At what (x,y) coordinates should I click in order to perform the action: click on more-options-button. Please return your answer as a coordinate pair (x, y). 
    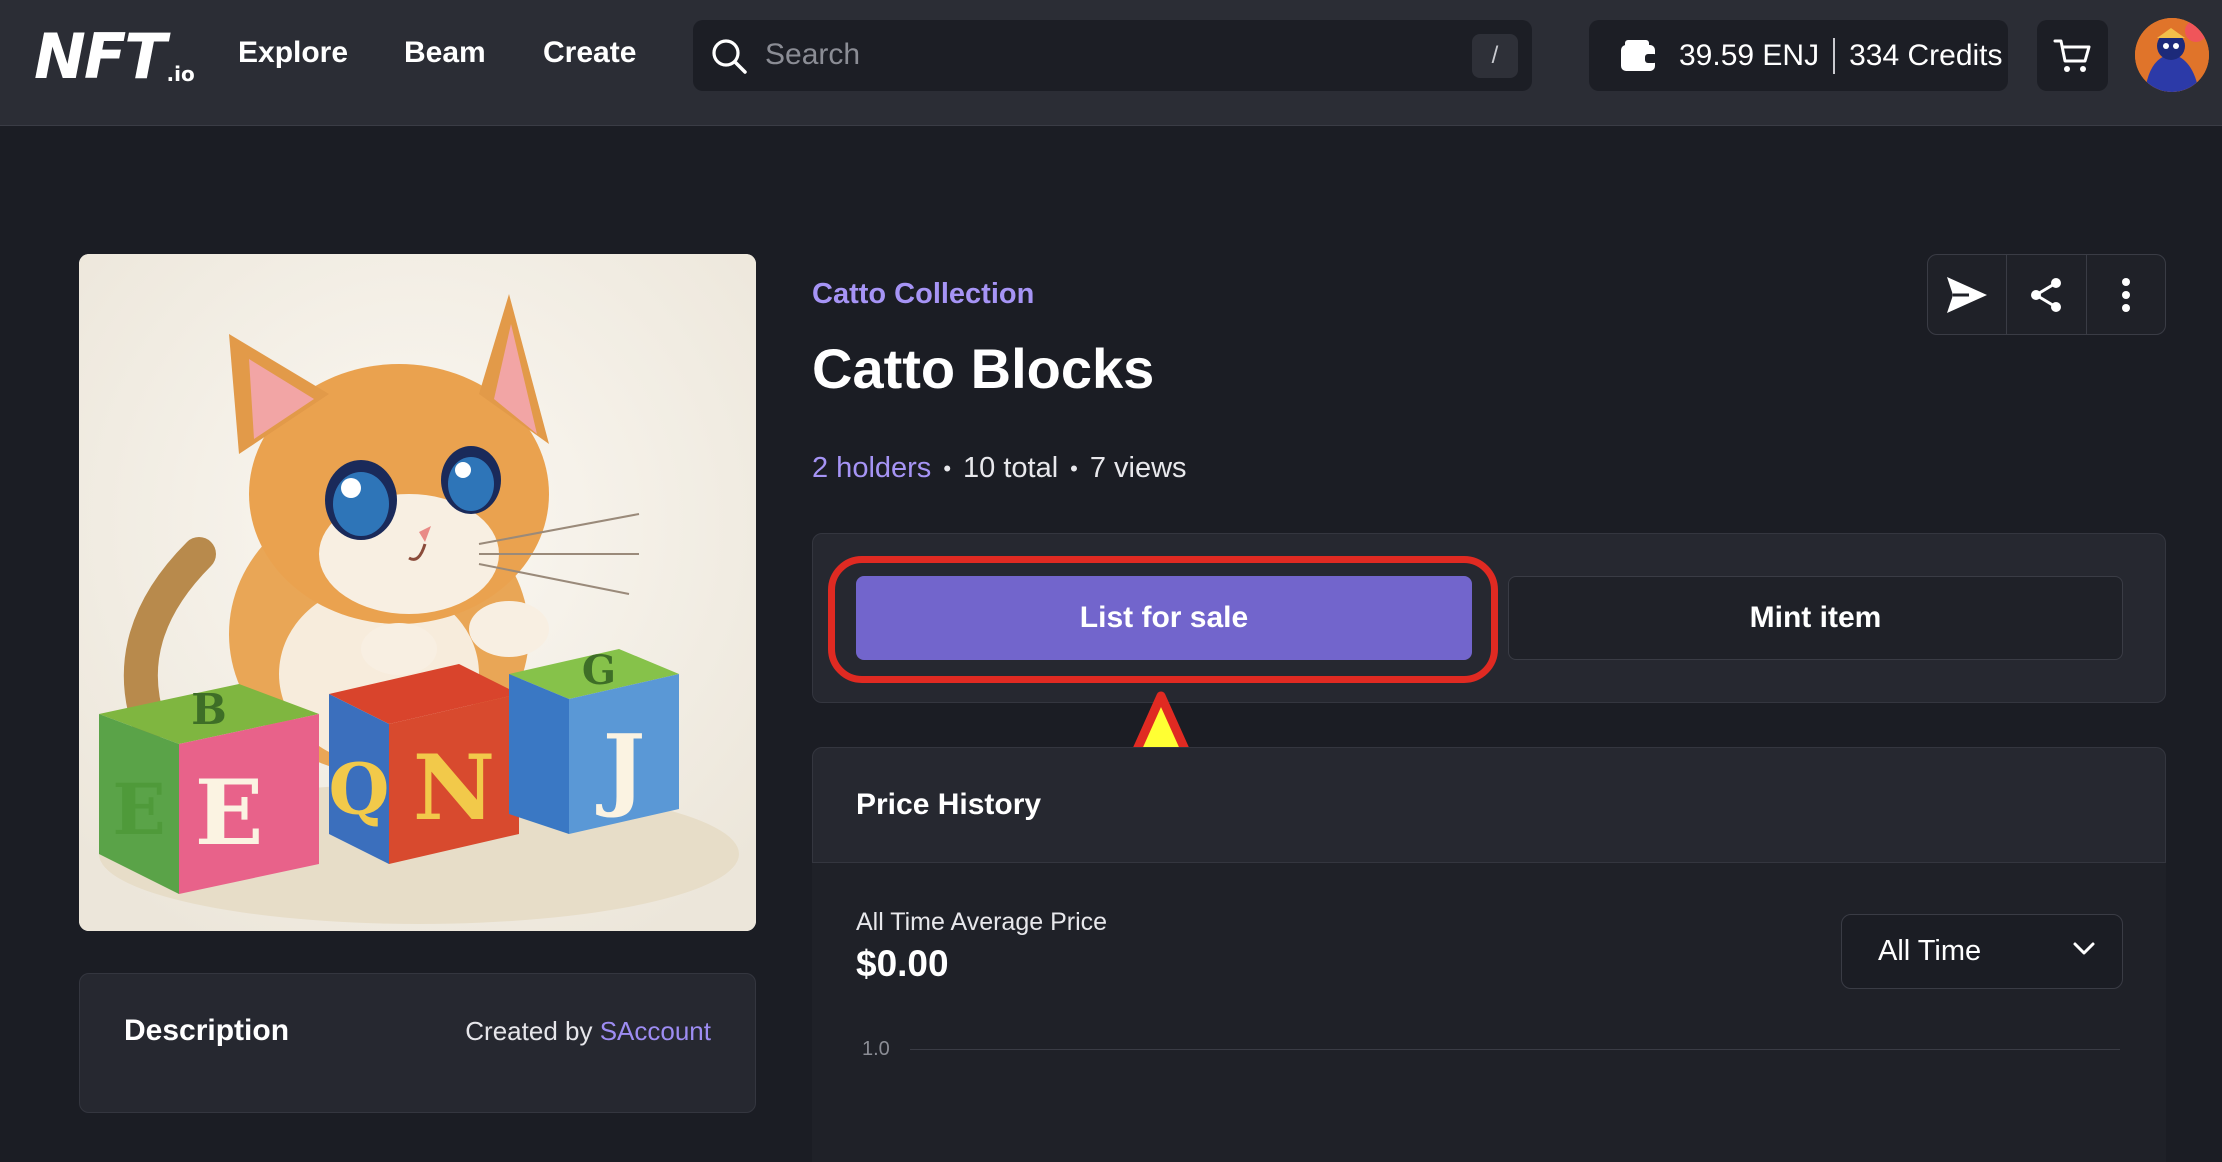
    Looking at the image, I should click on (2126, 294).